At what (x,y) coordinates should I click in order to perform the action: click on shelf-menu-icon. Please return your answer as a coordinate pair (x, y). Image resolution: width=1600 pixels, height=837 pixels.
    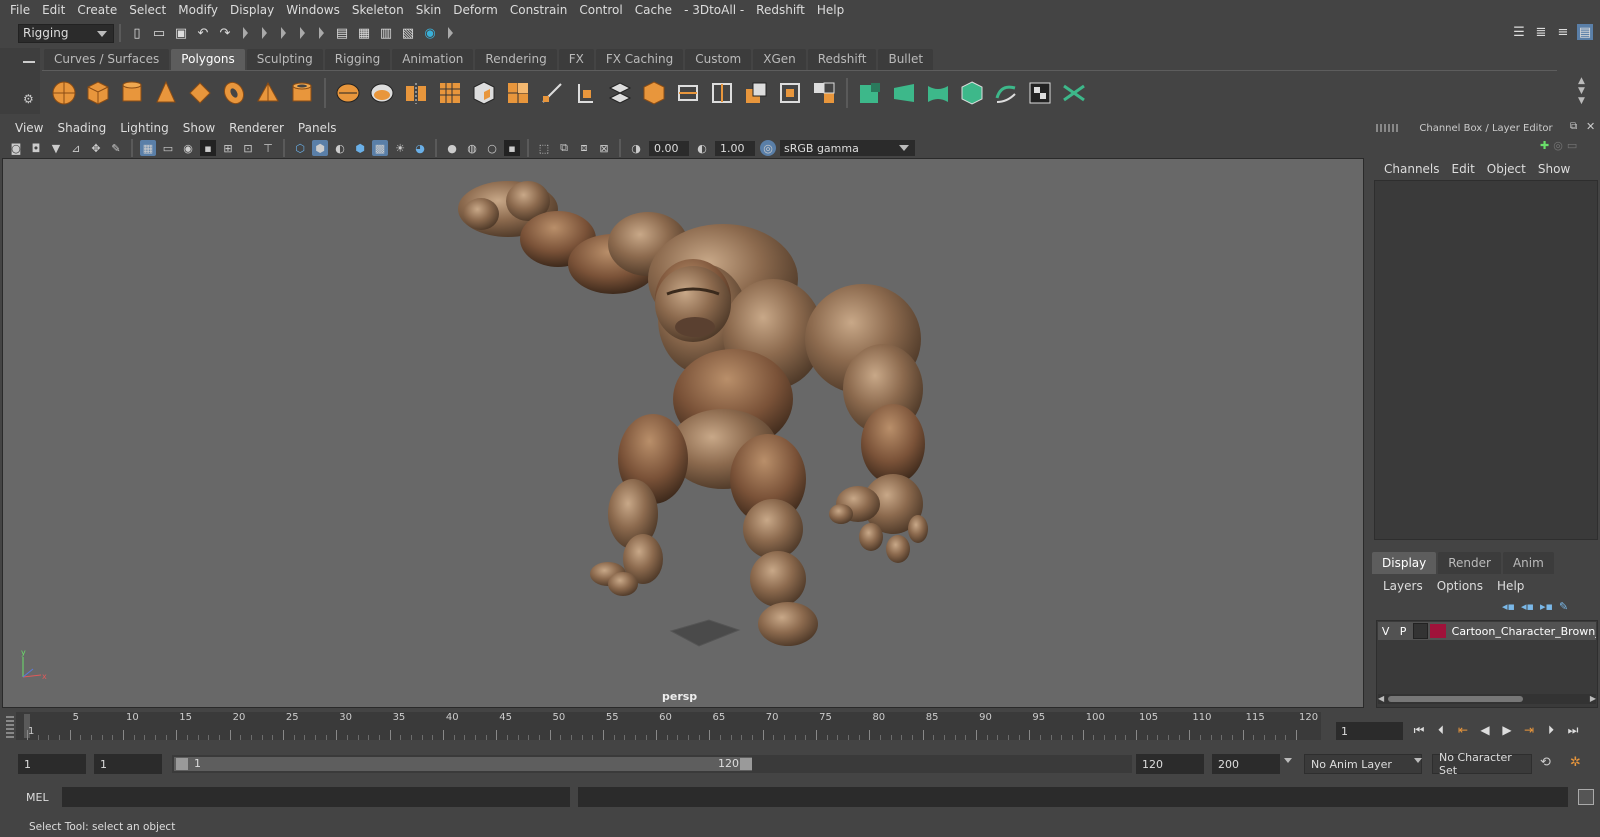
    Looking at the image, I should click on (29, 62).